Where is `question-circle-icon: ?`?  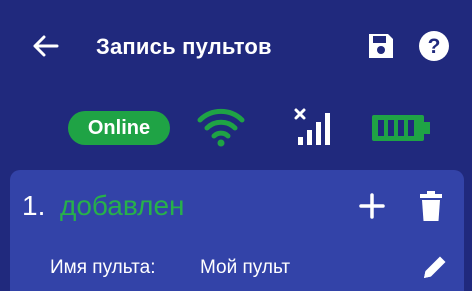 question-circle-icon: ? is located at coordinates (434, 46).